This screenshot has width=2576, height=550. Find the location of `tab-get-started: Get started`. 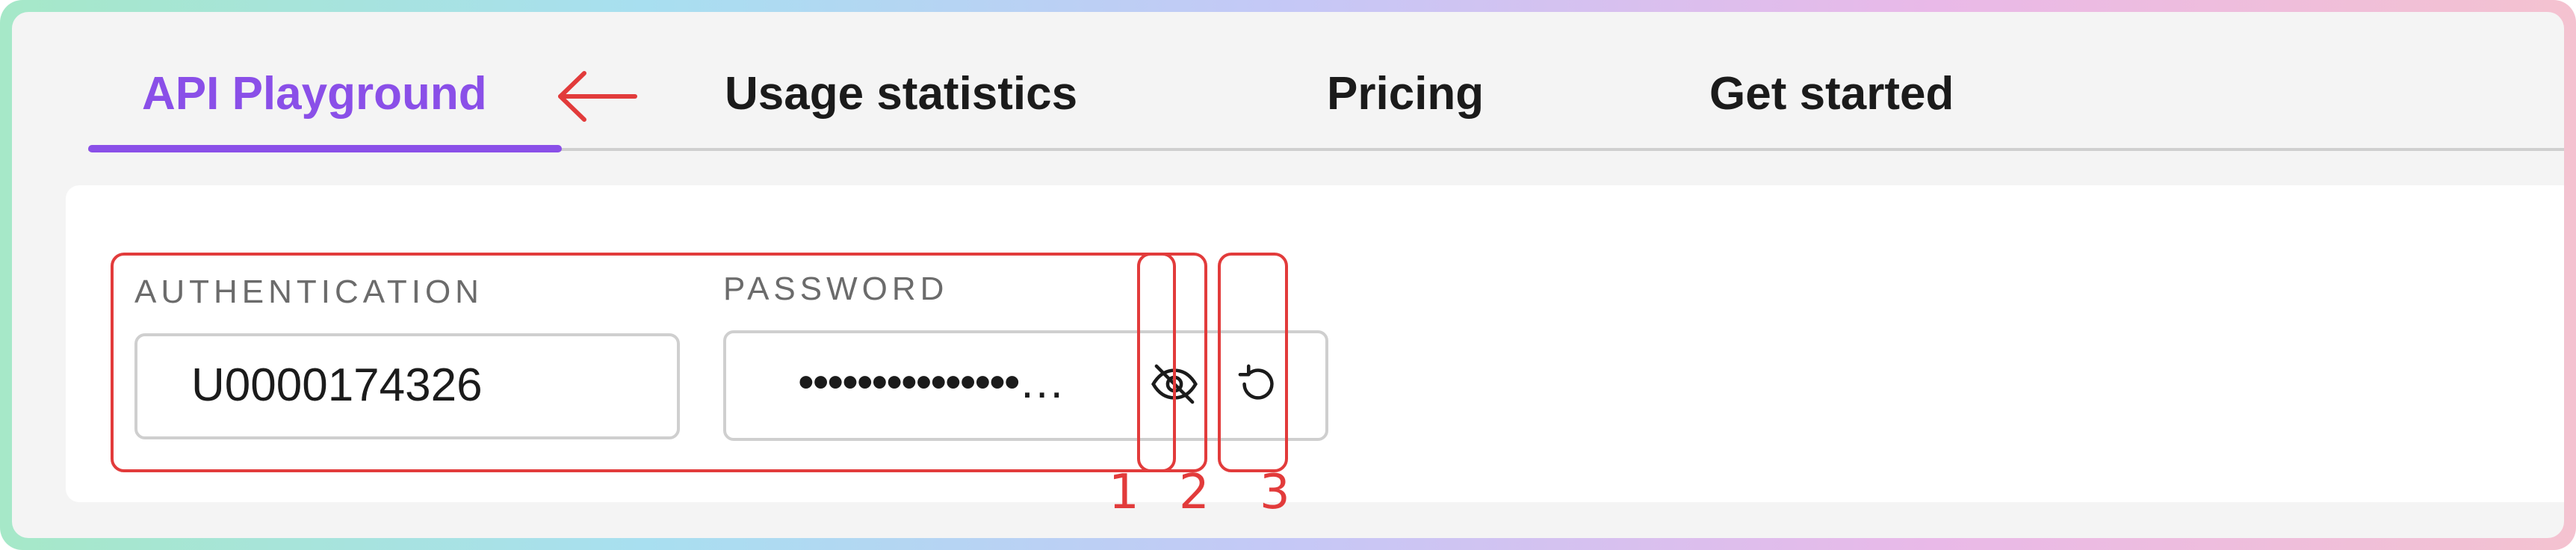

tab-get-started: Get started is located at coordinates (1831, 94).